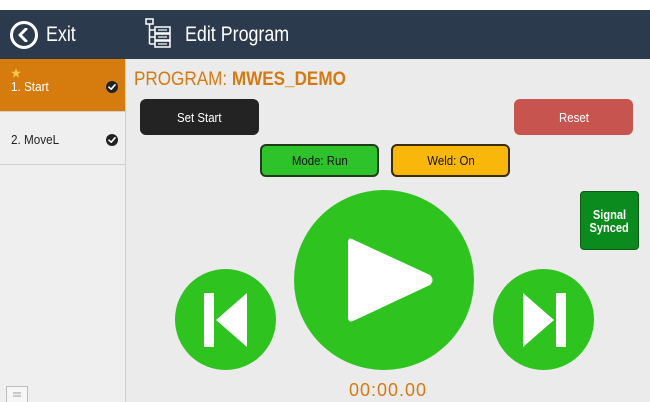  I want to click on mode-toggle-button: Mode: Run, so click(319, 160).